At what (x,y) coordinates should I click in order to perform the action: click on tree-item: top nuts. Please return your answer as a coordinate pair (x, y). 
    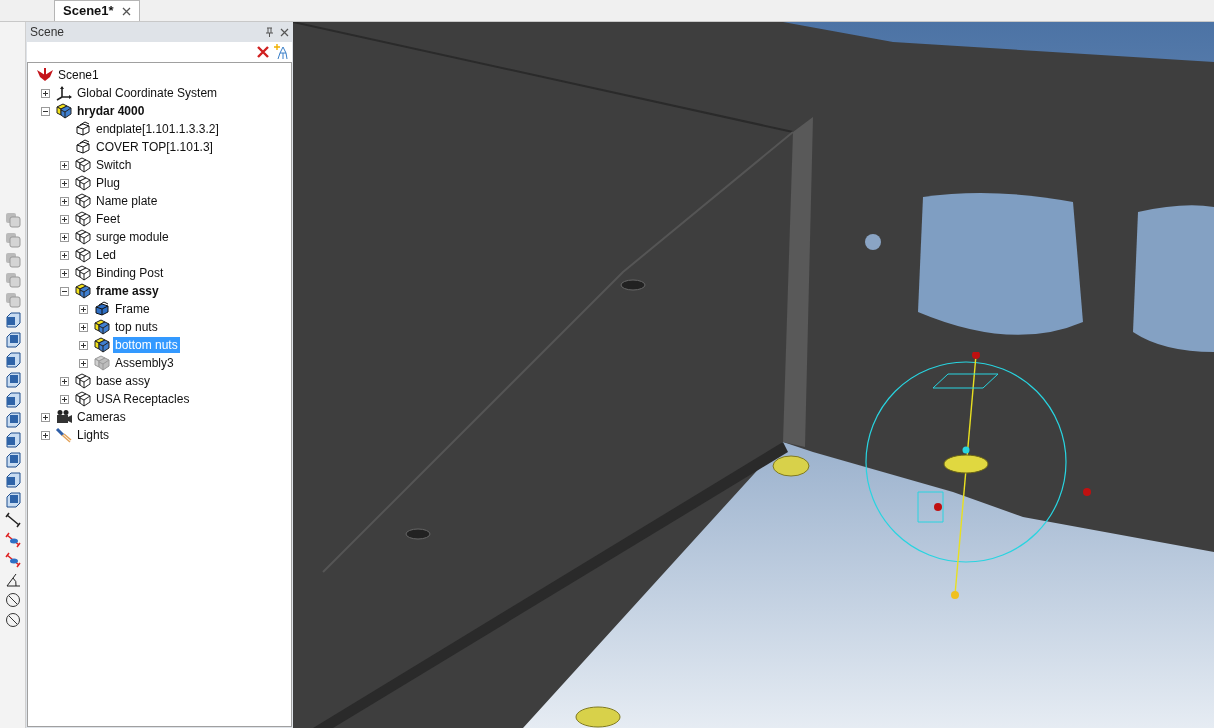
    Looking at the image, I should click on (136, 327).